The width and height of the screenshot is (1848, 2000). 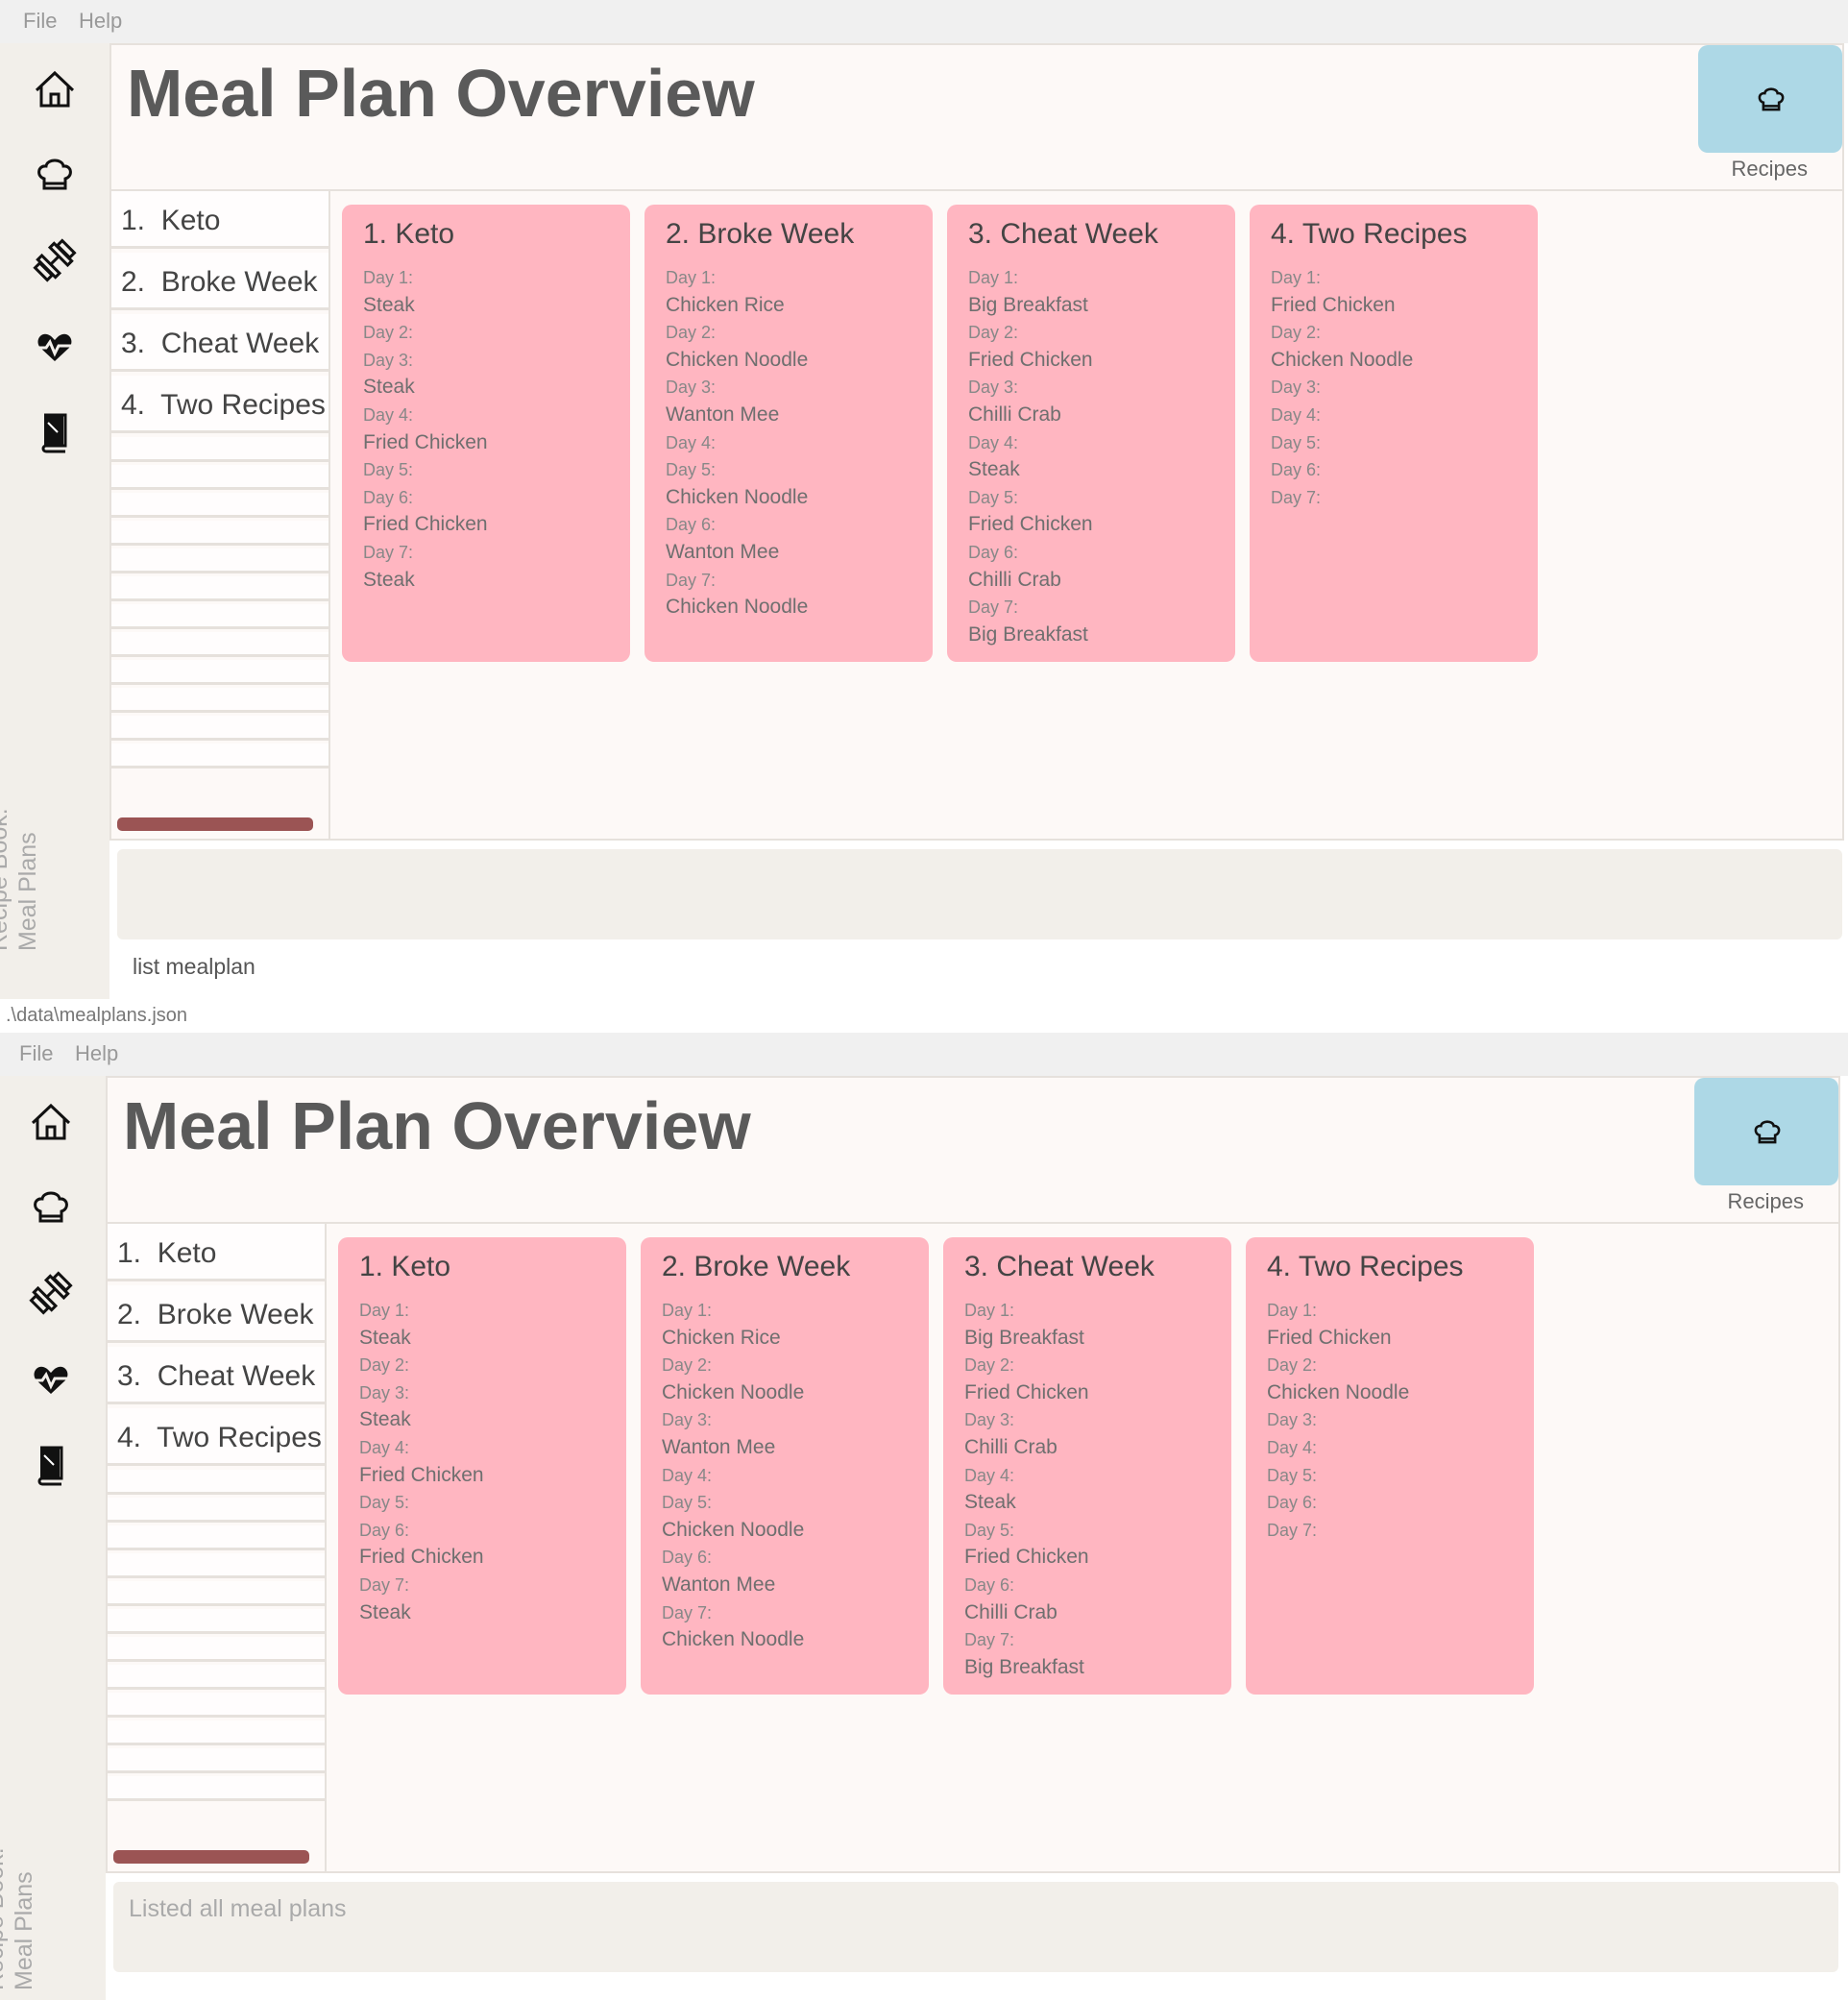 What do you see at coordinates (756, 1266) in the screenshot?
I see `card-title: 2. Broke Week` at bounding box center [756, 1266].